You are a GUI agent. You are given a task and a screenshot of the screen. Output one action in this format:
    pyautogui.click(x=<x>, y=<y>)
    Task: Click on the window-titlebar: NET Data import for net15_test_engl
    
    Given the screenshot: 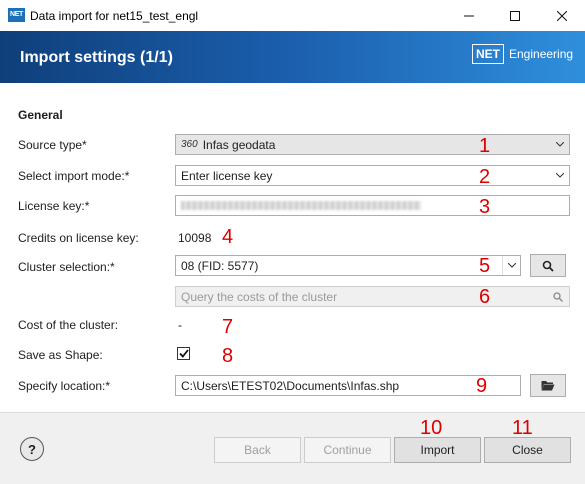 What is the action you would take?
    pyautogui.click(x=292, y=15)
    